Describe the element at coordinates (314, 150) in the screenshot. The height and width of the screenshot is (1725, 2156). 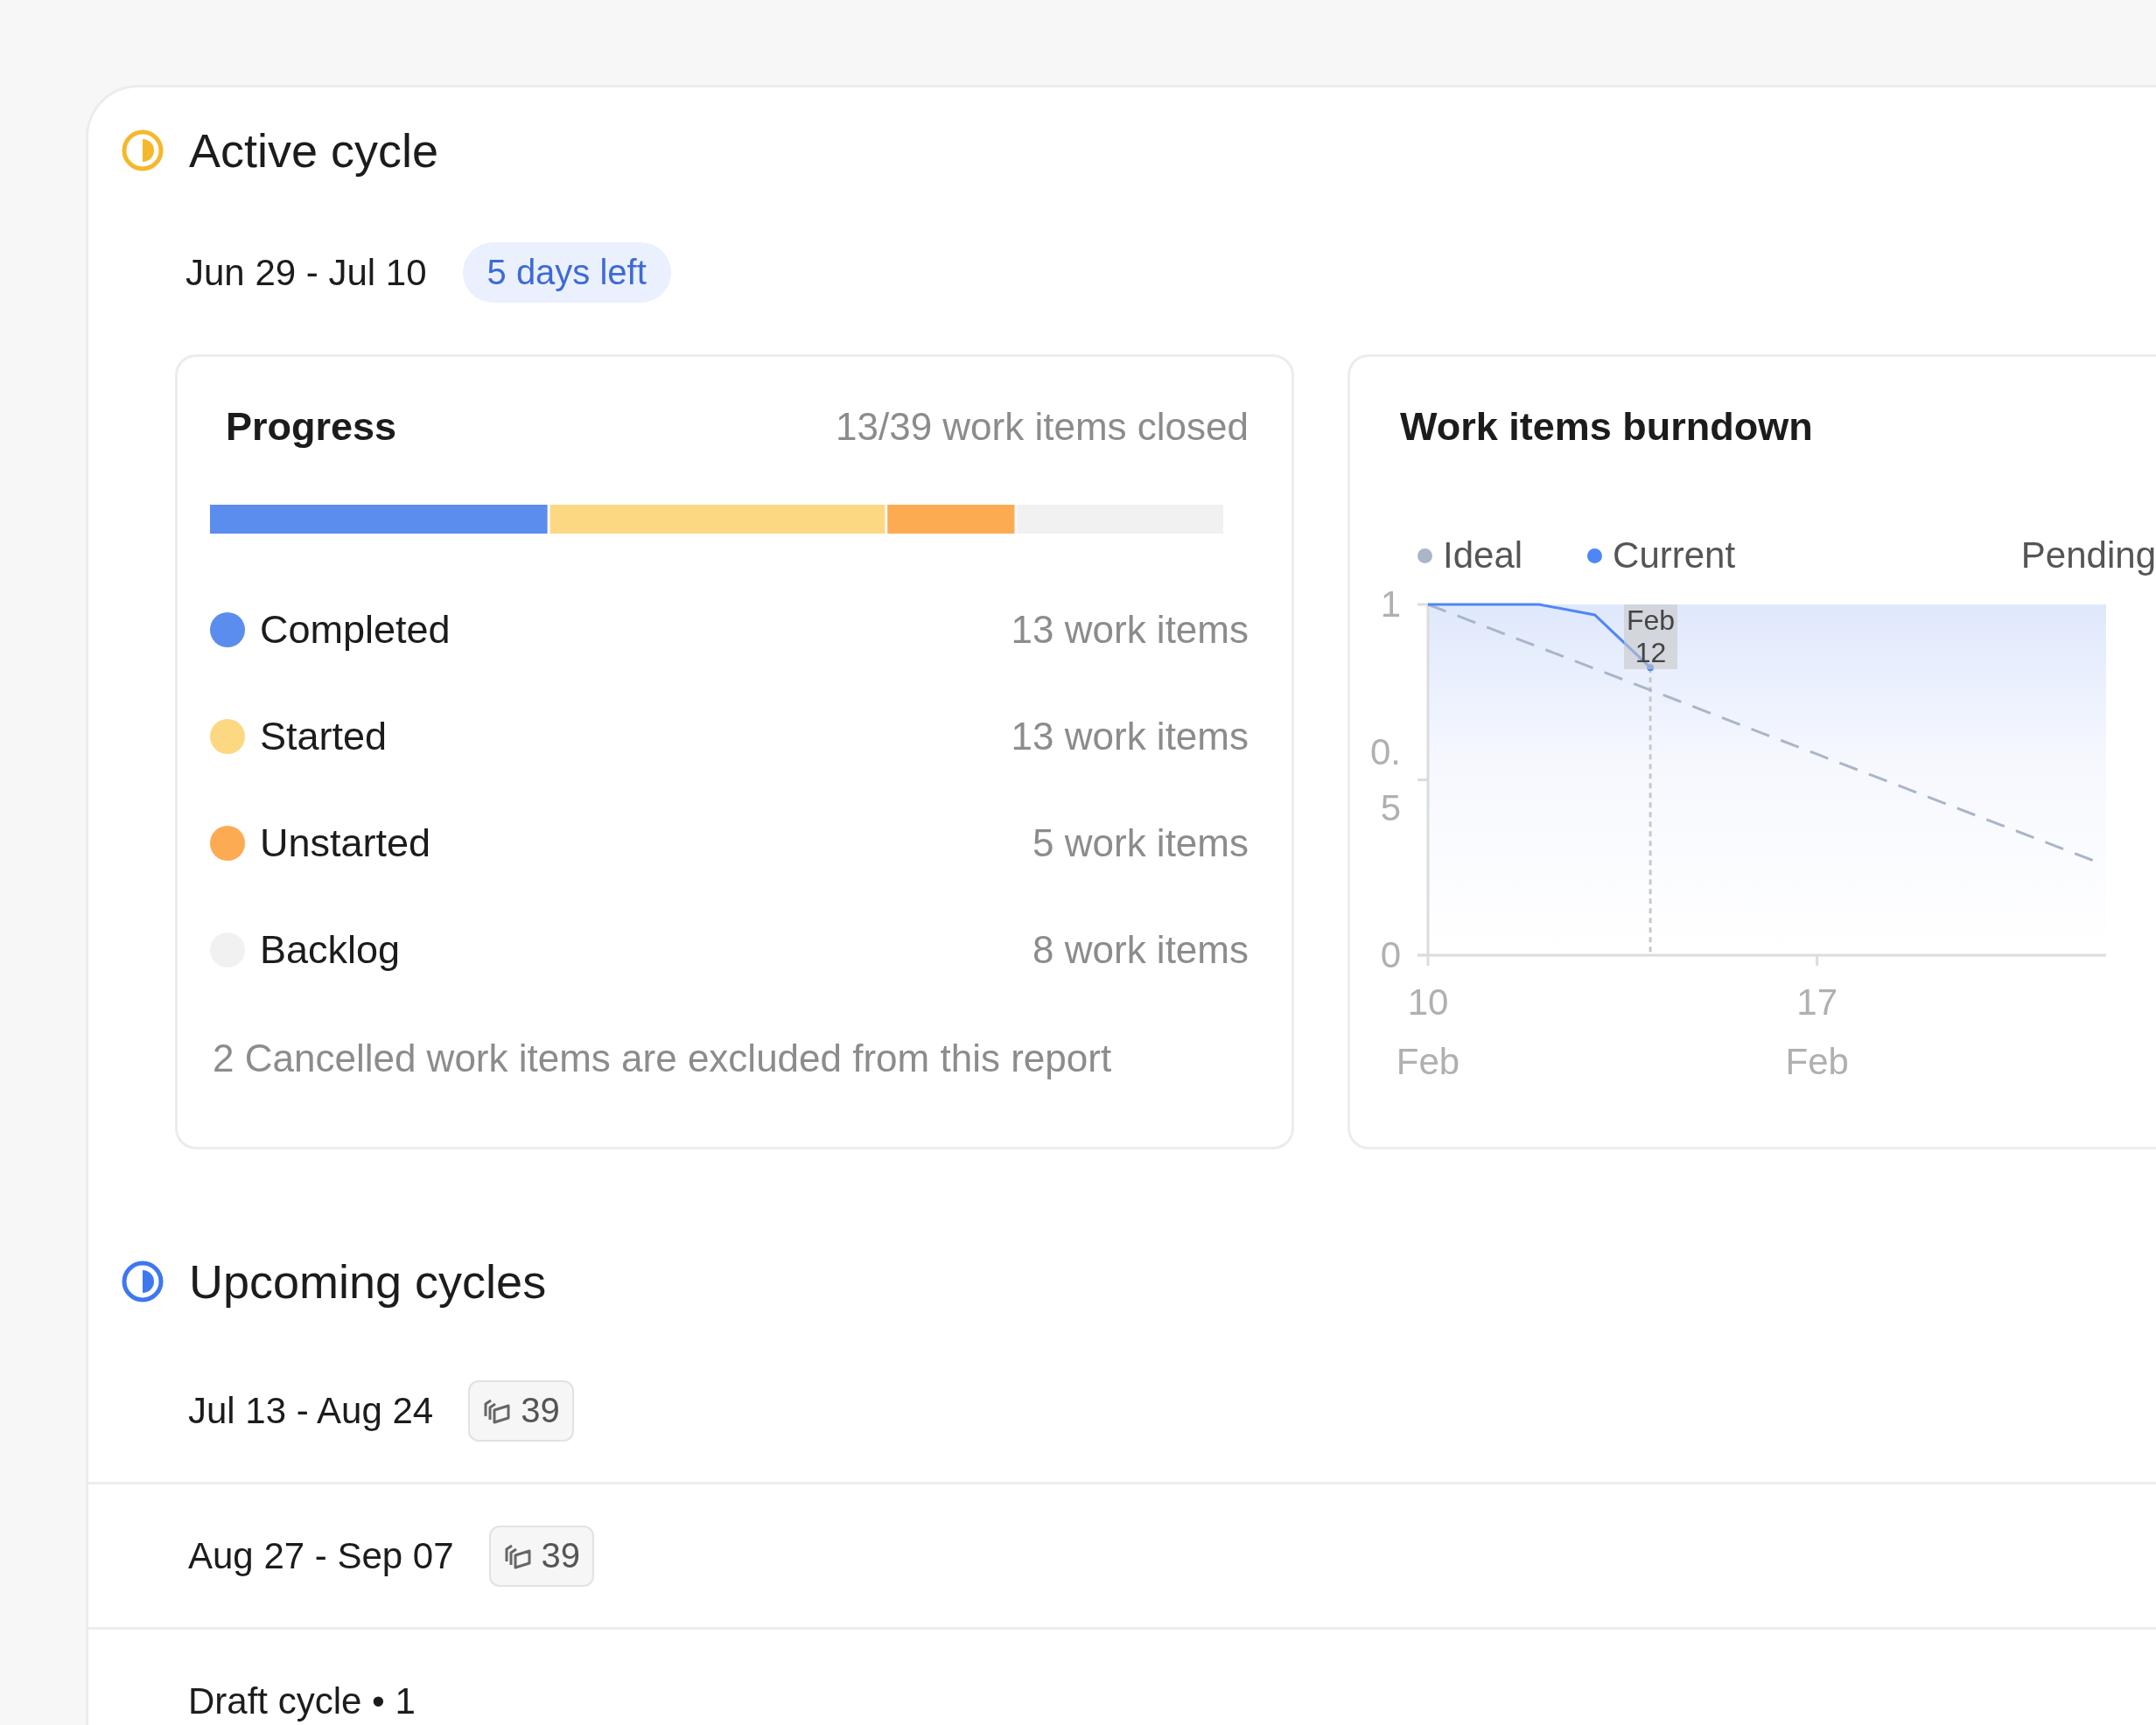
I see `section-title: Active cycle` at that location.